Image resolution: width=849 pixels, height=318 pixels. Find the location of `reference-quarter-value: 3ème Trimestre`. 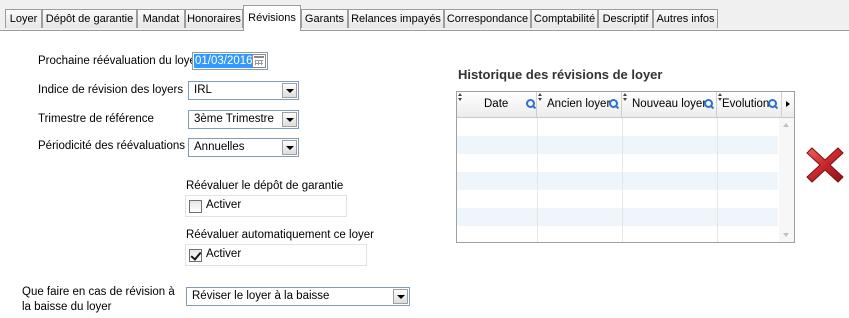

reference-quarter-value: 3ème Trimestre is located at coordinates (234, 119).